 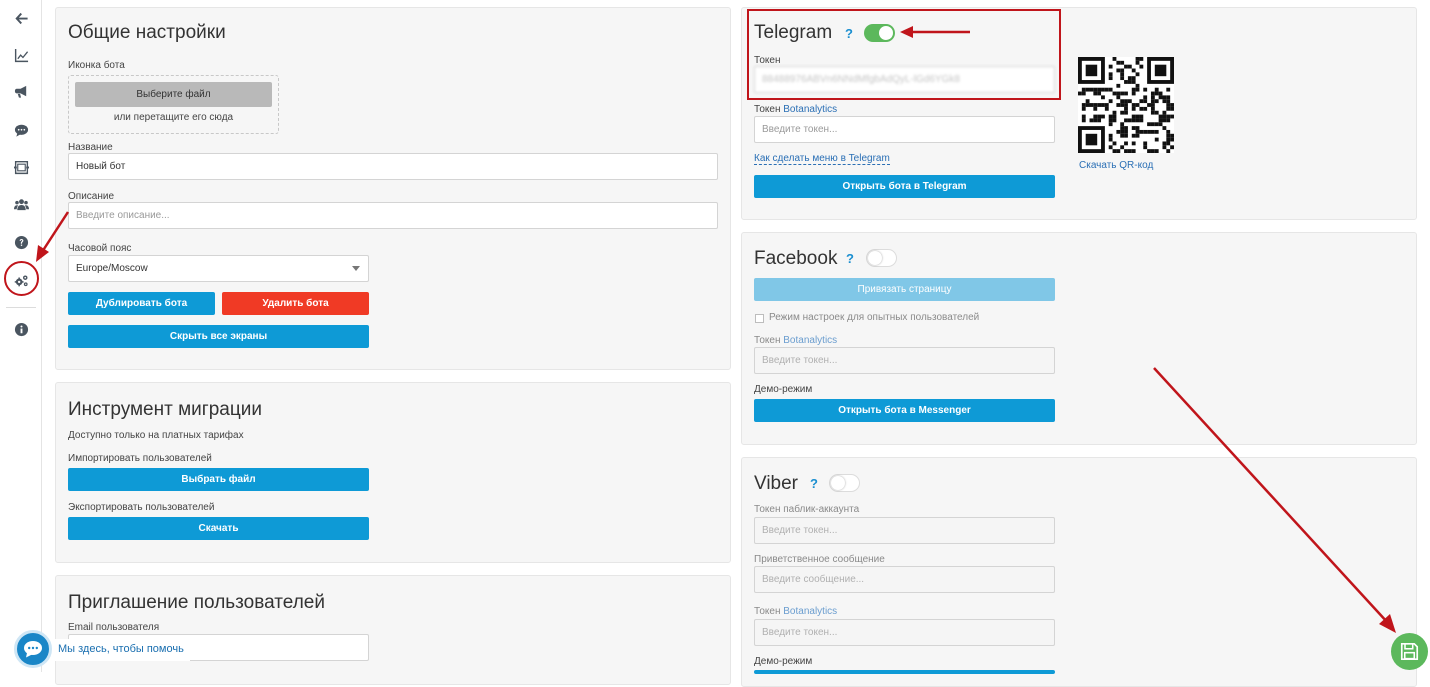 What do you see at coordinates (356, 268) in the screenshot?
I see `chevron-down-icon` at bounding box center [356, 268].